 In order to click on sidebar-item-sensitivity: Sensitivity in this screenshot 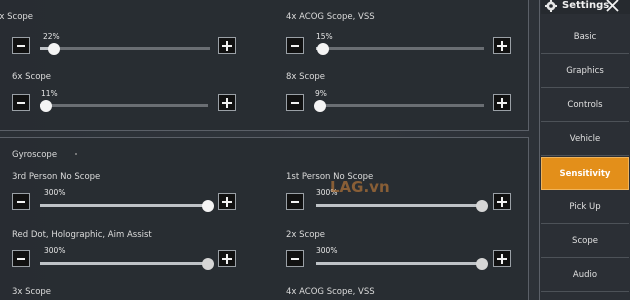, I will do `click(585, 173)`.